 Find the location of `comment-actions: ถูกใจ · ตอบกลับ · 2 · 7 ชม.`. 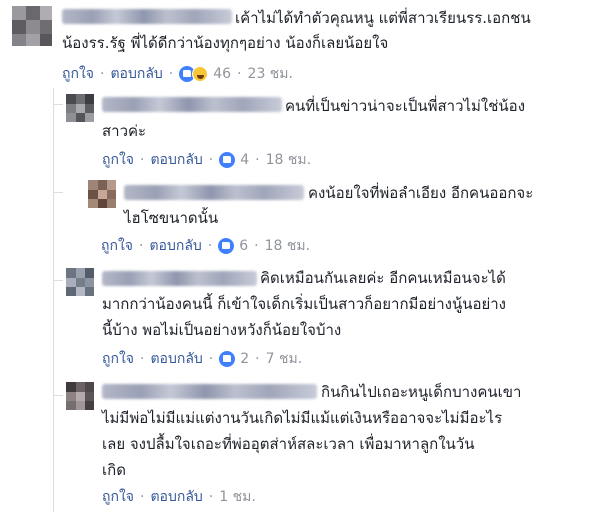

comment-actions: ถูกใจ · ตอบกลับ · 2 · 7 ชม. is located at coordinates (202, 359).